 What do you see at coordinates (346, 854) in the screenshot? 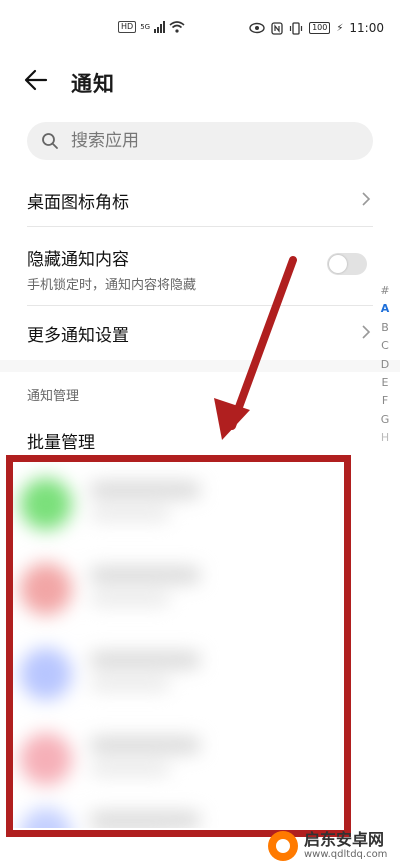
I see `watermark-url: www.qdltdq.com` at bounding box center [346, 854].